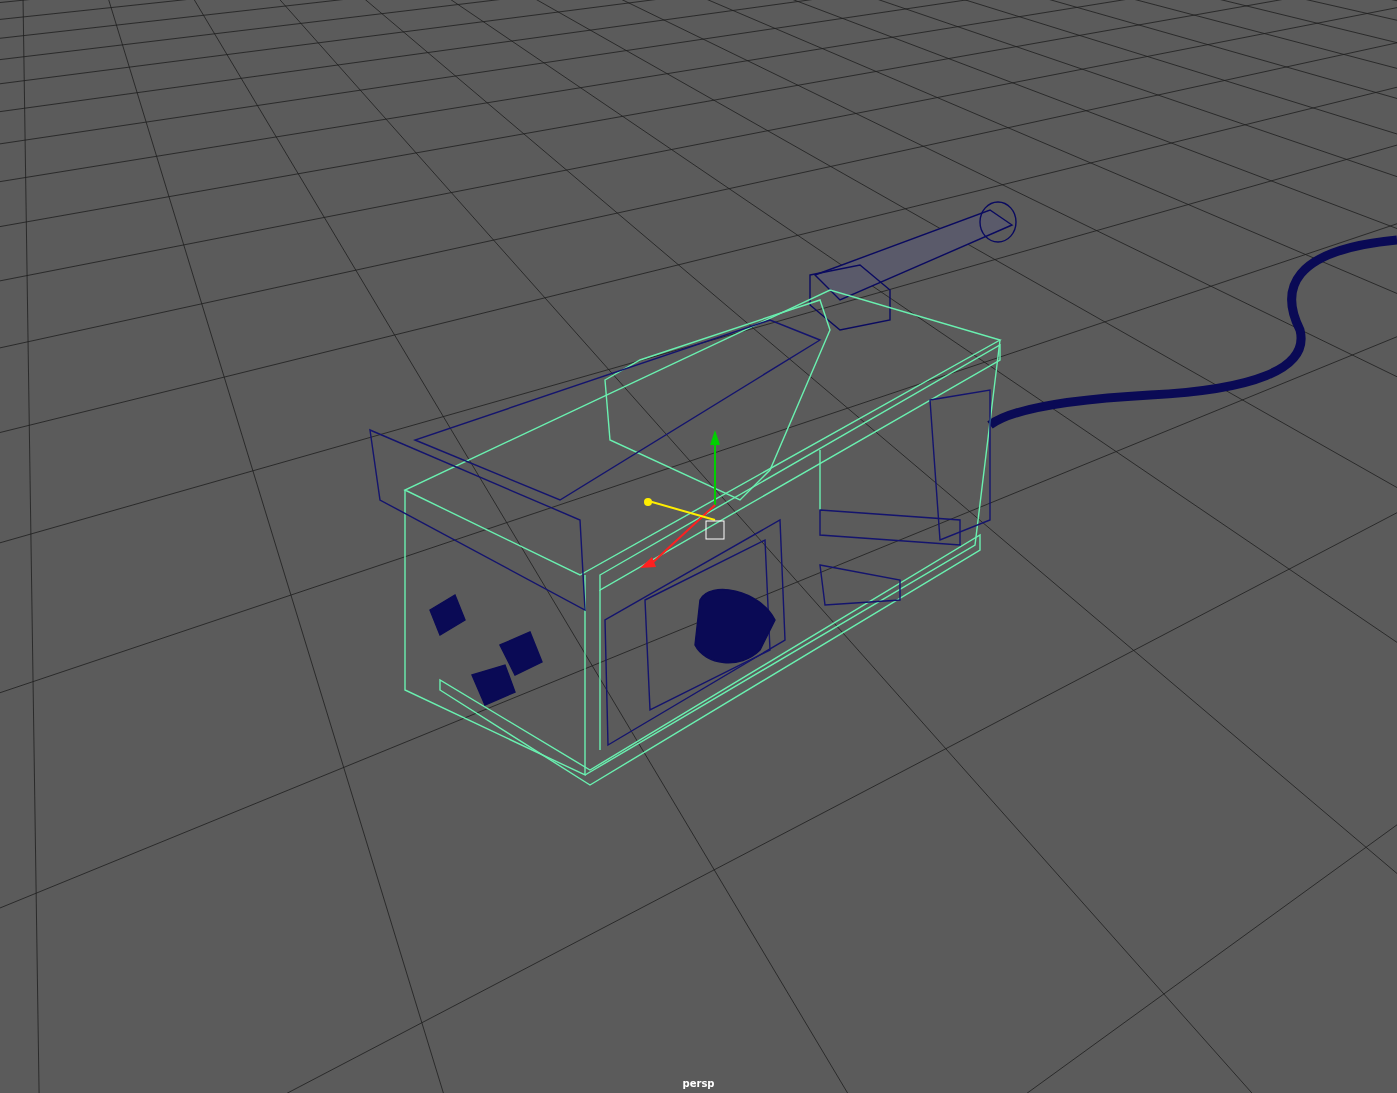  What do you see at coordinates (698, 1083) in the screenshot?
I see `camera-label: persp` at bounding box center [698, 1083].